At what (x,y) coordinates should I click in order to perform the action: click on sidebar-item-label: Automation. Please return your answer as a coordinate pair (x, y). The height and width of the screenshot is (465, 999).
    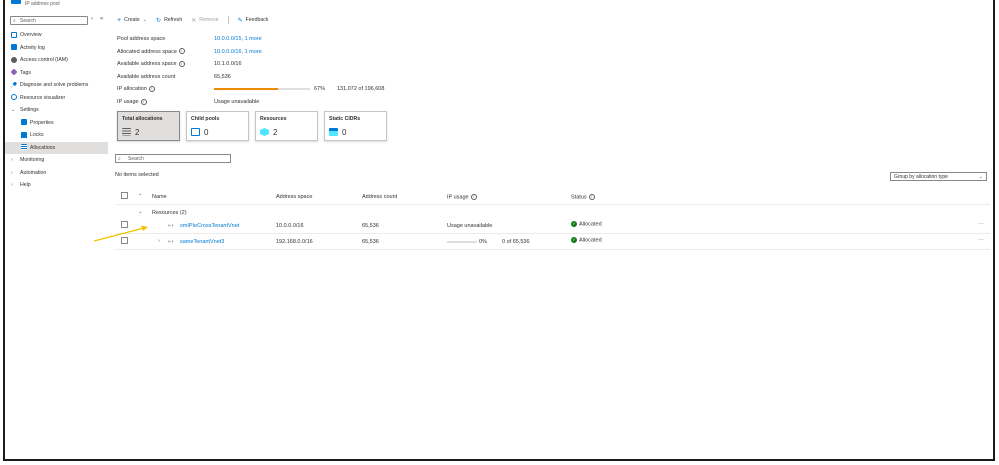
    Looking at the image, I should click on (33, 172).